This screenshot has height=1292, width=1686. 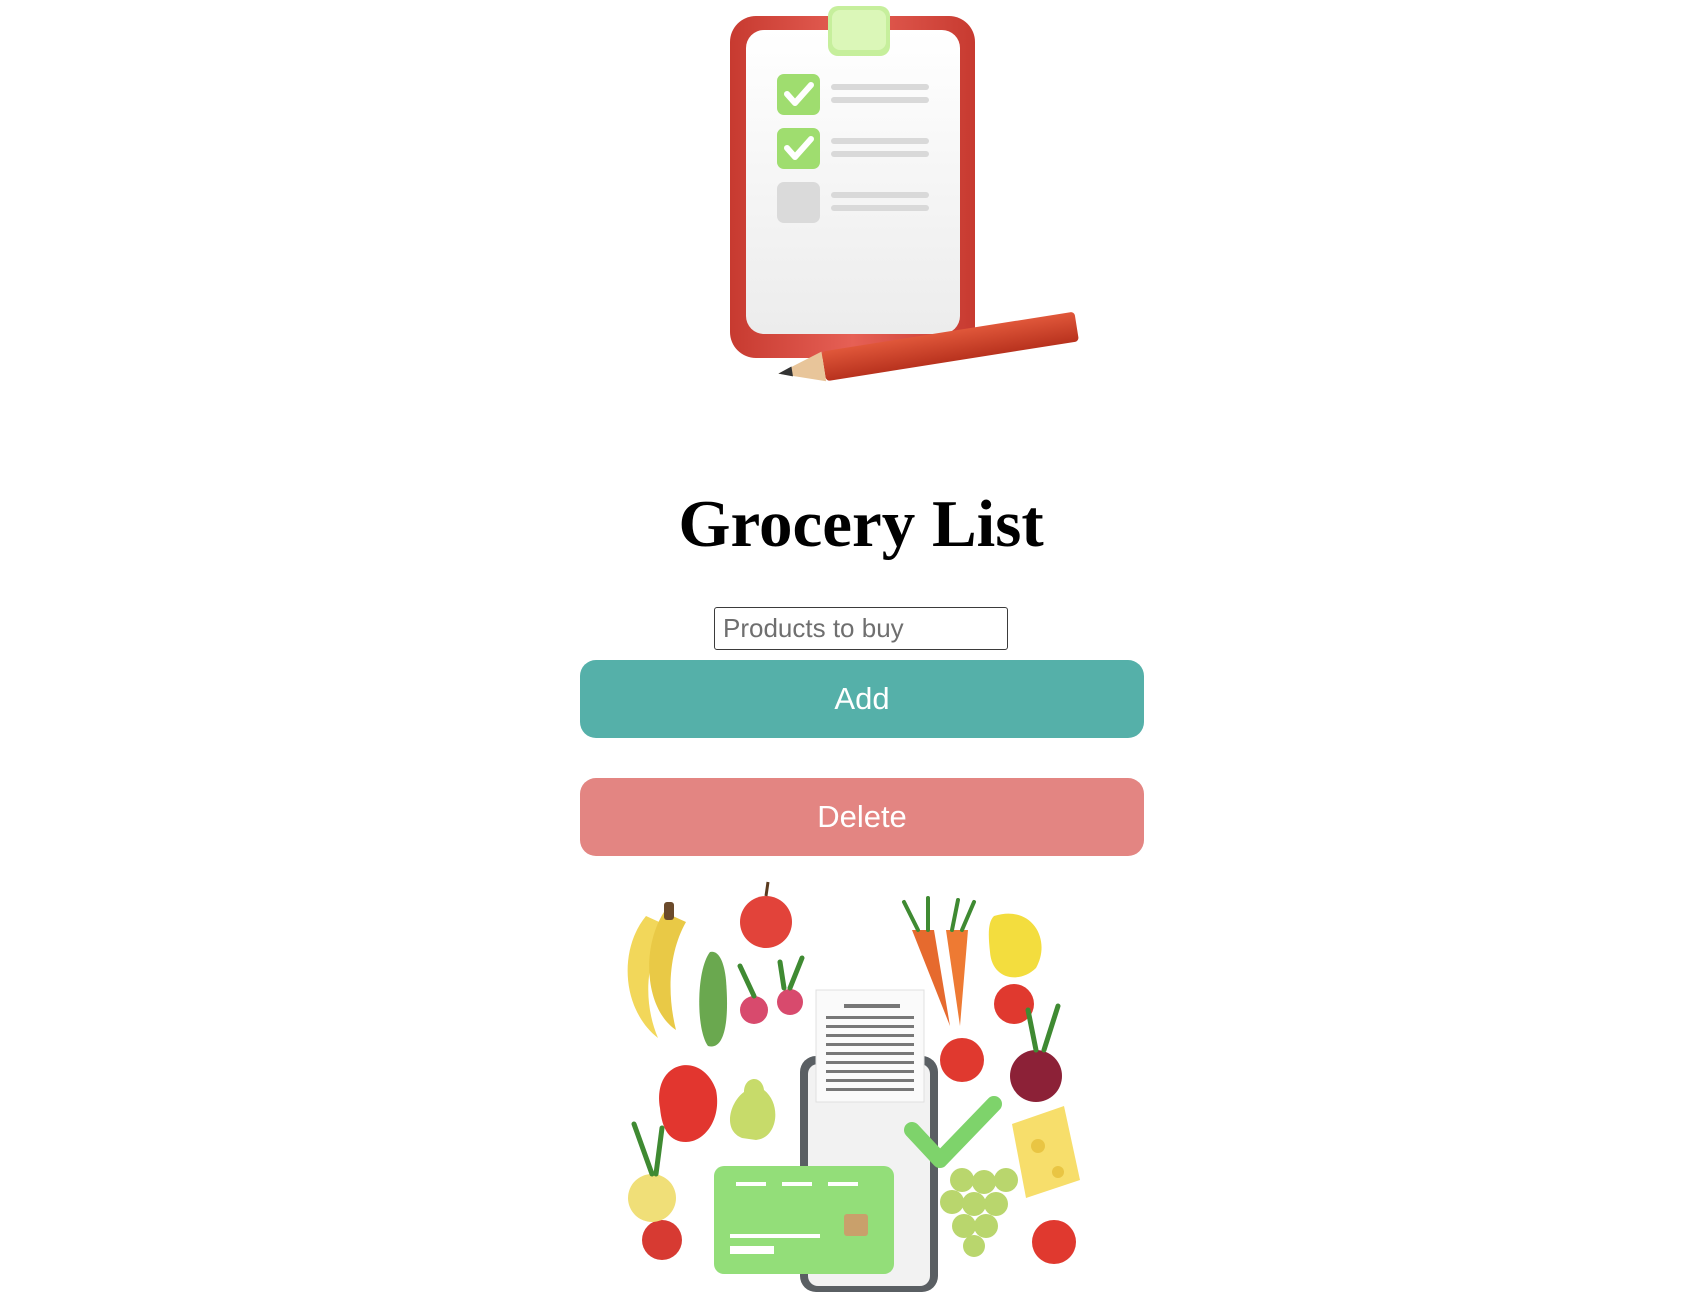 I want to click on product-input, so click(x=861, y=628).